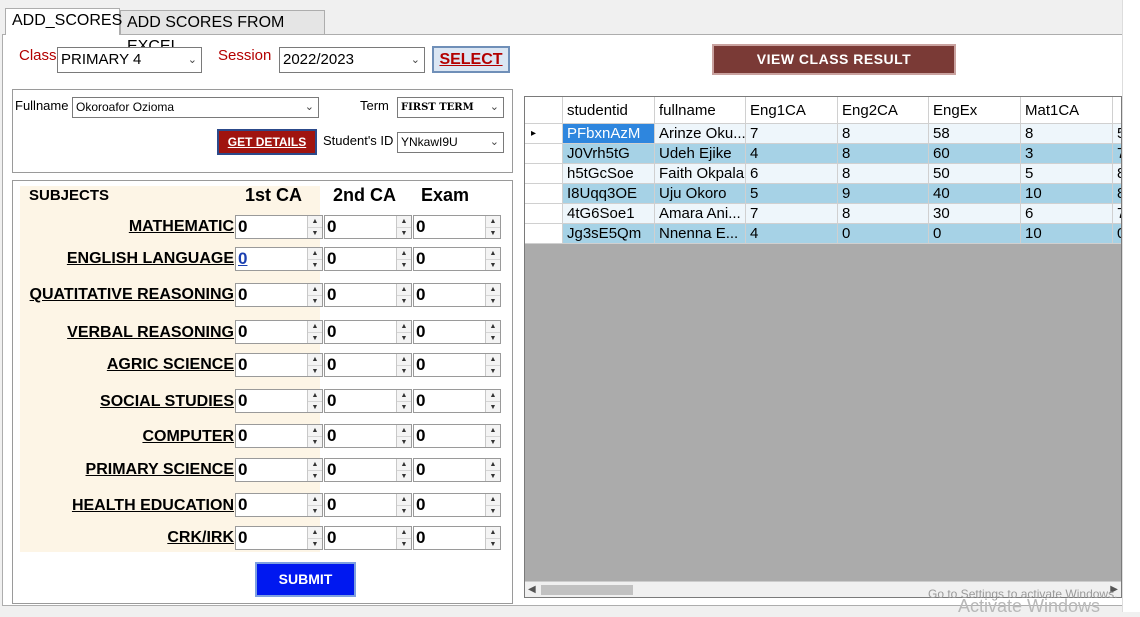  What do you see at coordinates (609, 194) in the screenshot?
I see `grid-cell: I8Uqq3OE` at bounding box center [609, 194].